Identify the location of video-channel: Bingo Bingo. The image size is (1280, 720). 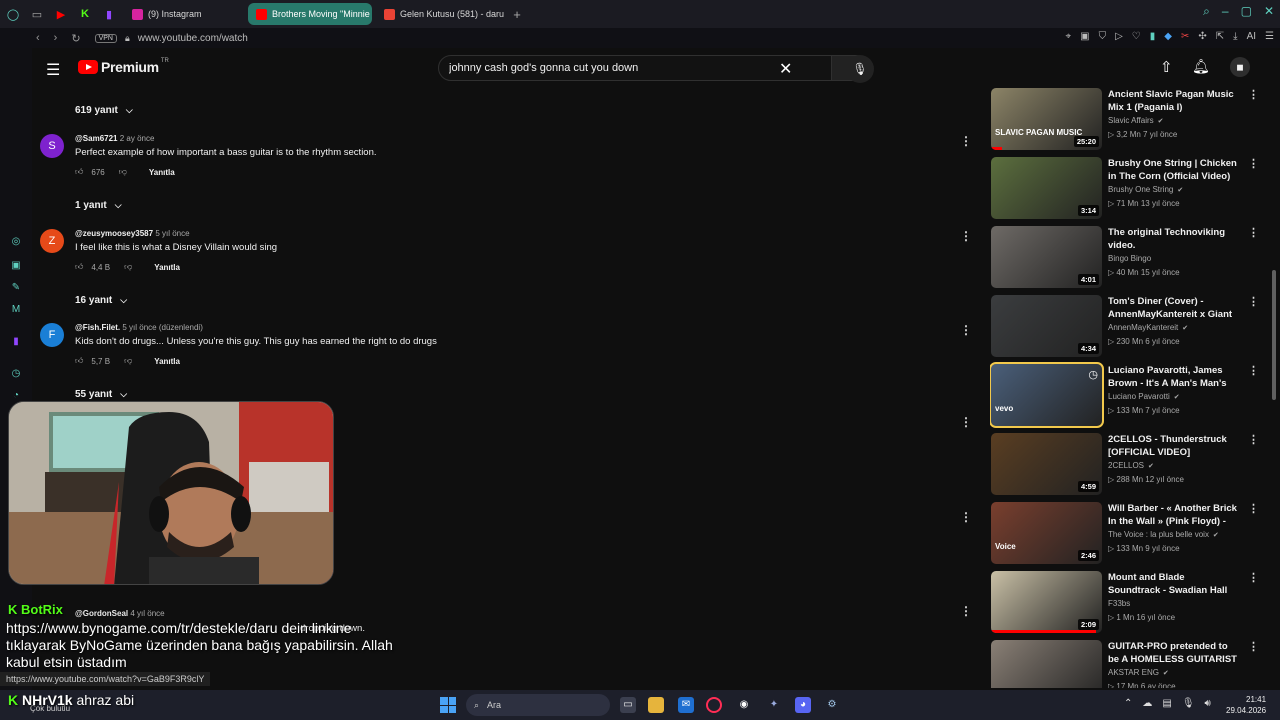
(1129, 258).